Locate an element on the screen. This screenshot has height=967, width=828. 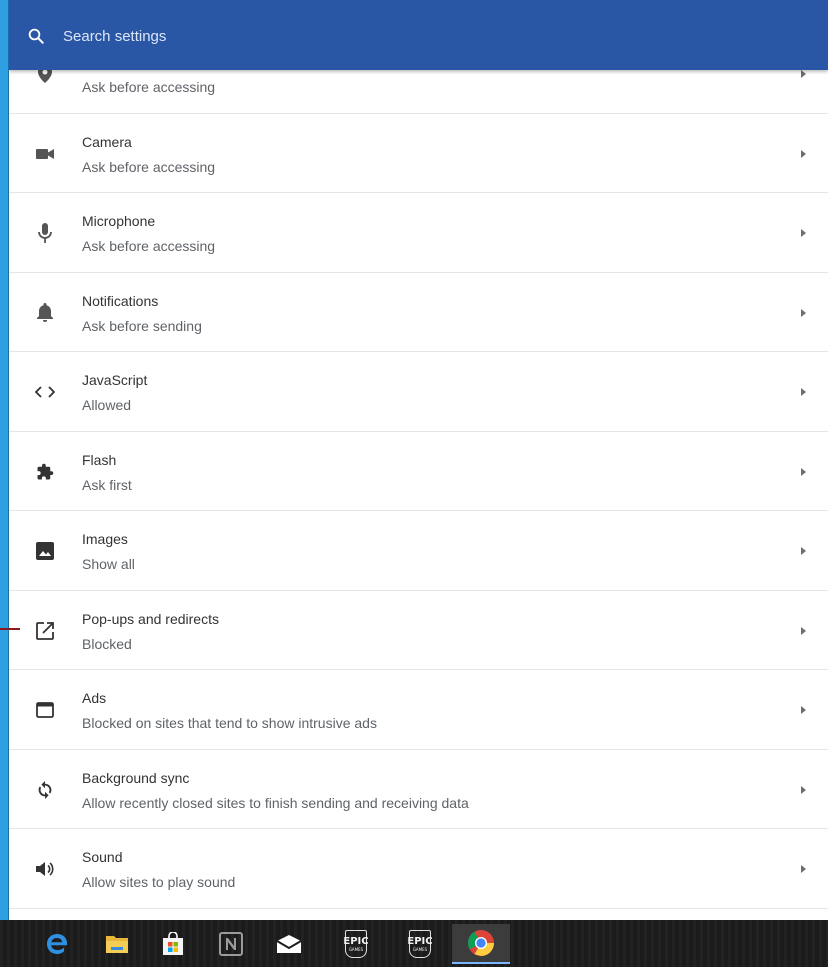
setting-row-notifications: Notifications Ask before sending is located at coordinates (418, 312).